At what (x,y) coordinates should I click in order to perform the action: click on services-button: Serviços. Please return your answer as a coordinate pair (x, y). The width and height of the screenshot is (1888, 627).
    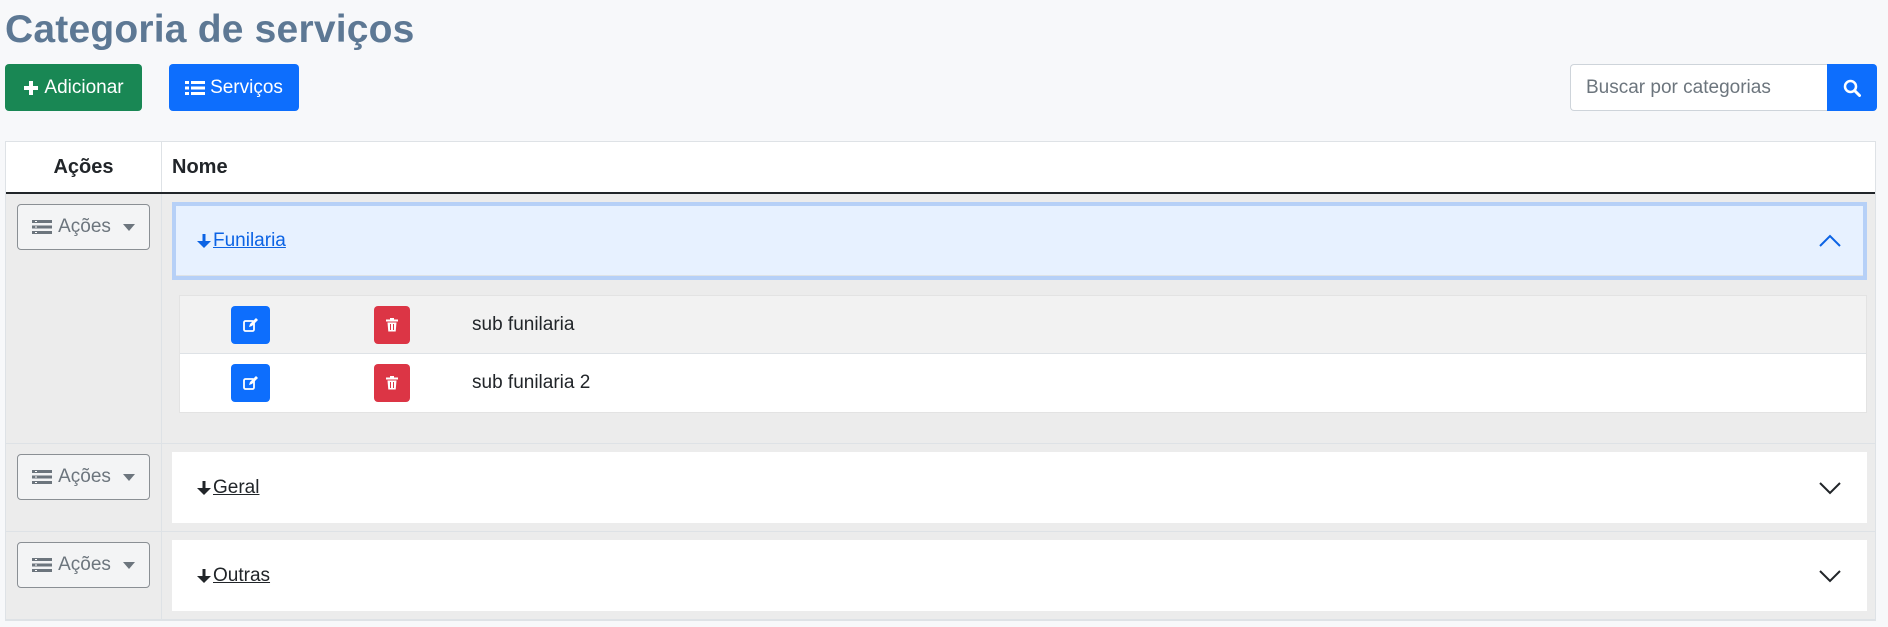
    Looking at the image, I should click on (234, 87).